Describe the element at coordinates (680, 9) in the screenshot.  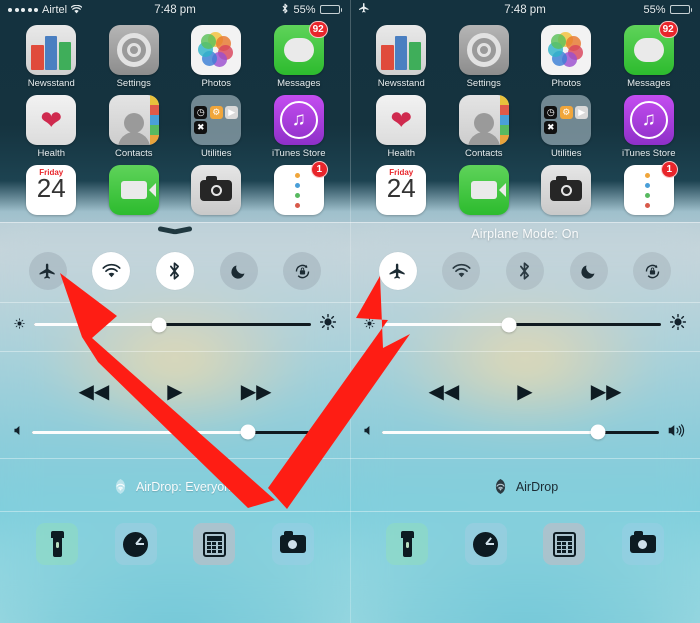
I see `battery-icon` at that location.